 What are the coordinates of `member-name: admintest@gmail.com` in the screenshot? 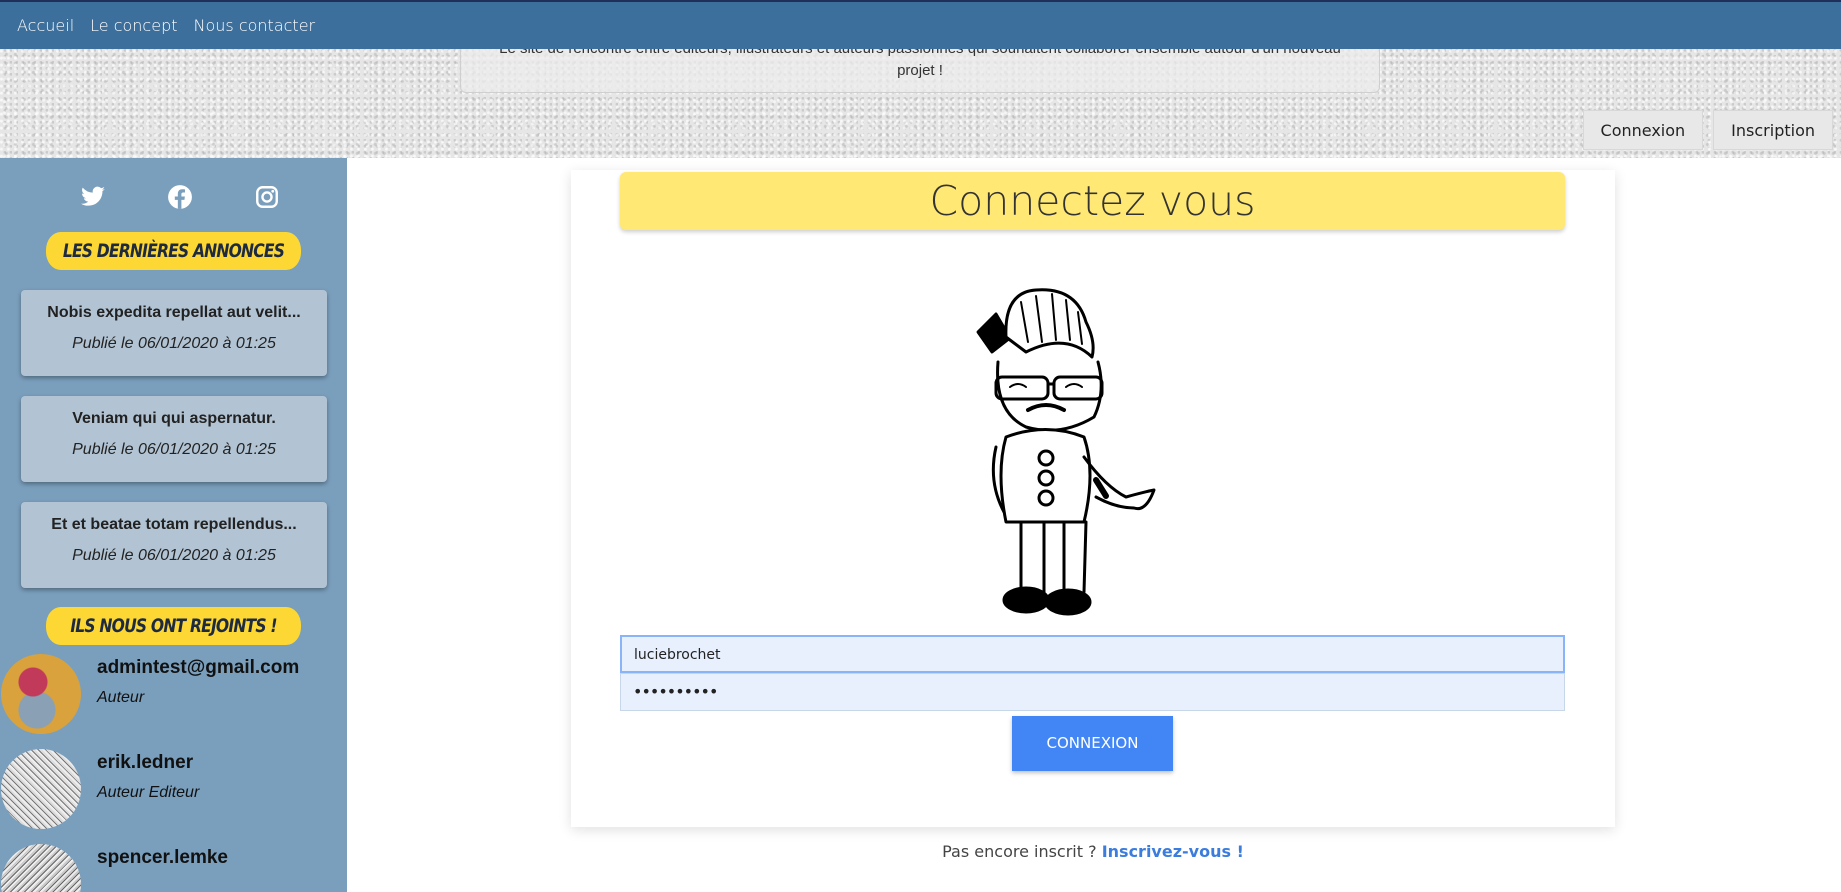 It's located at (198, 667).